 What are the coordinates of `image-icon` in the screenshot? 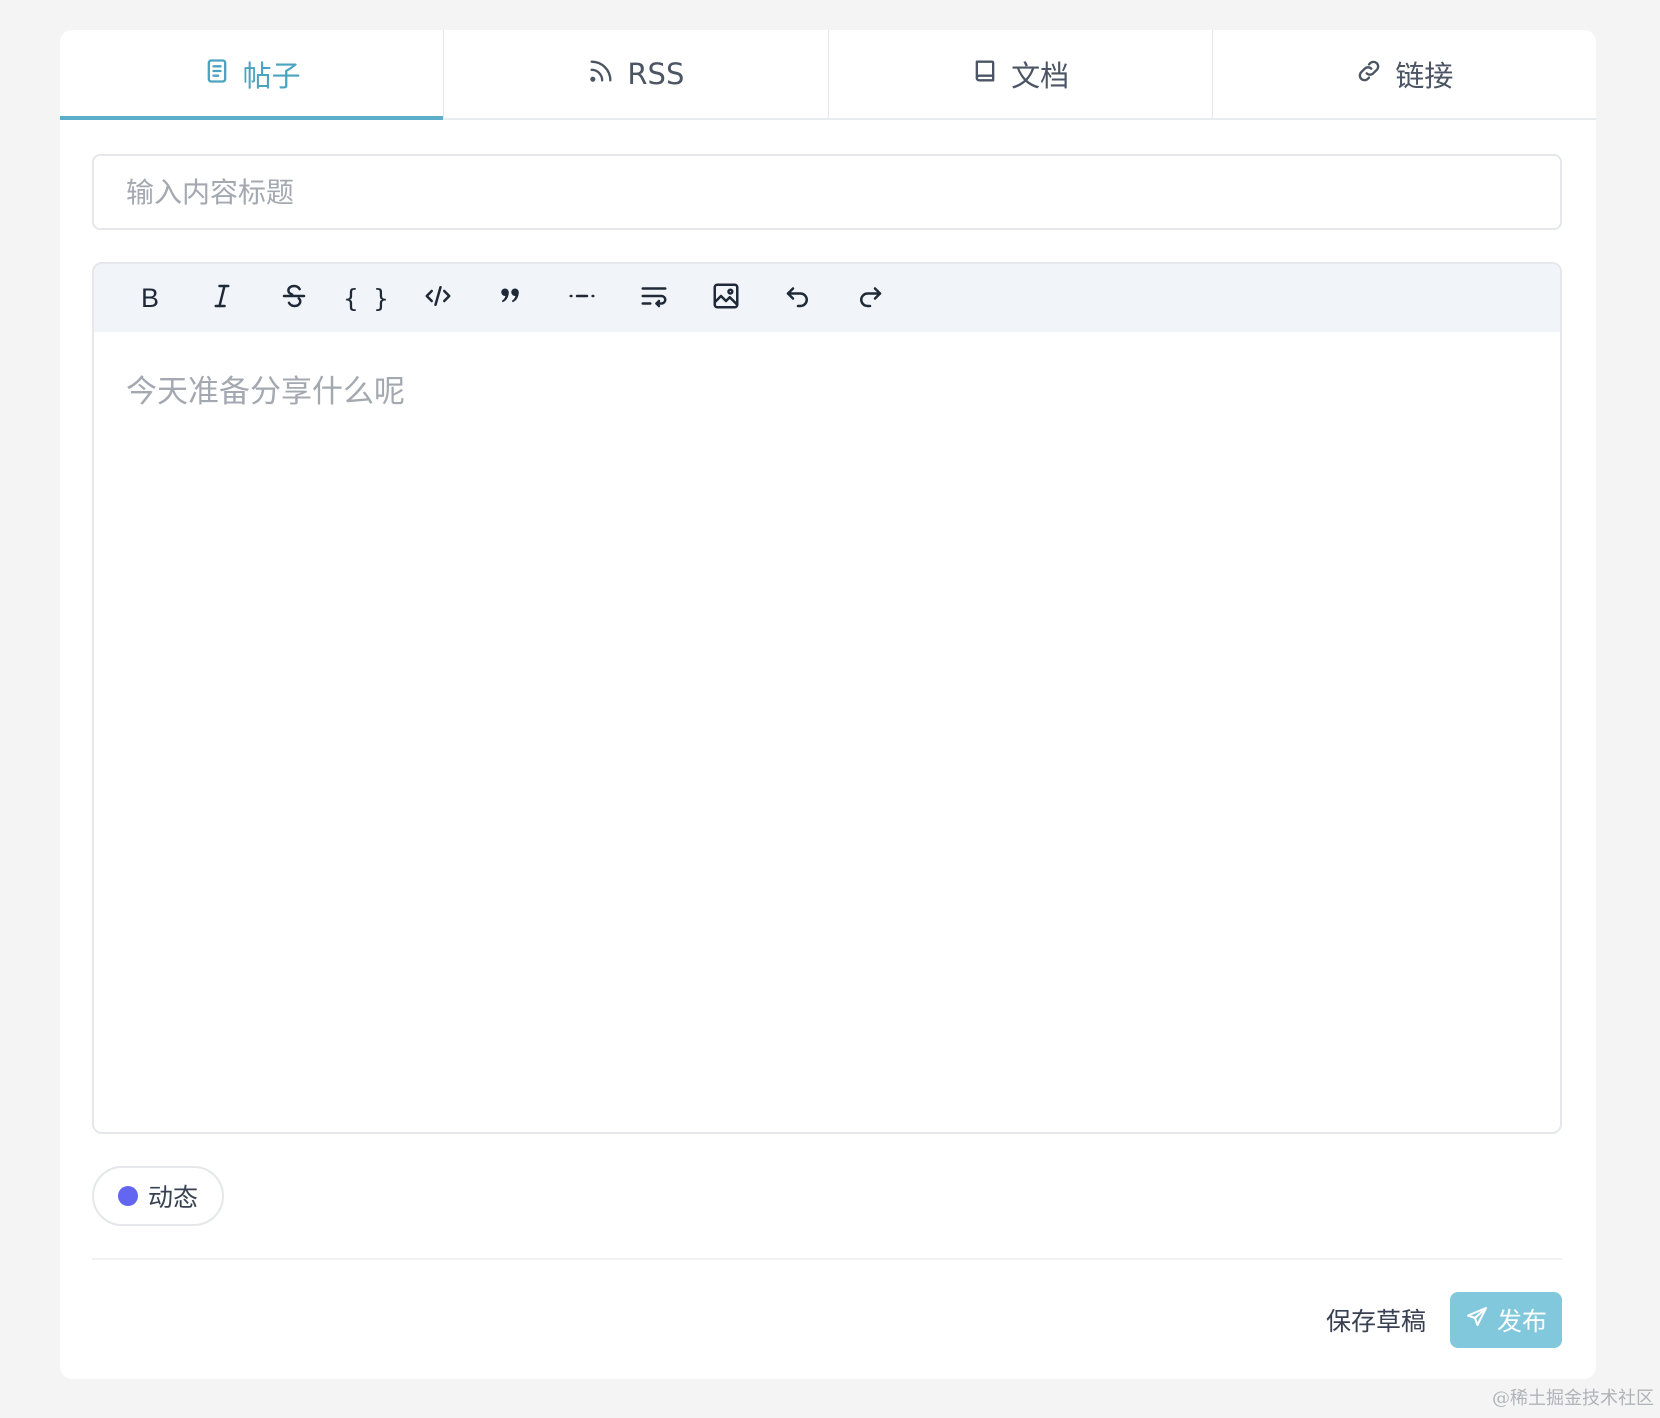 It's located at (726, 298).